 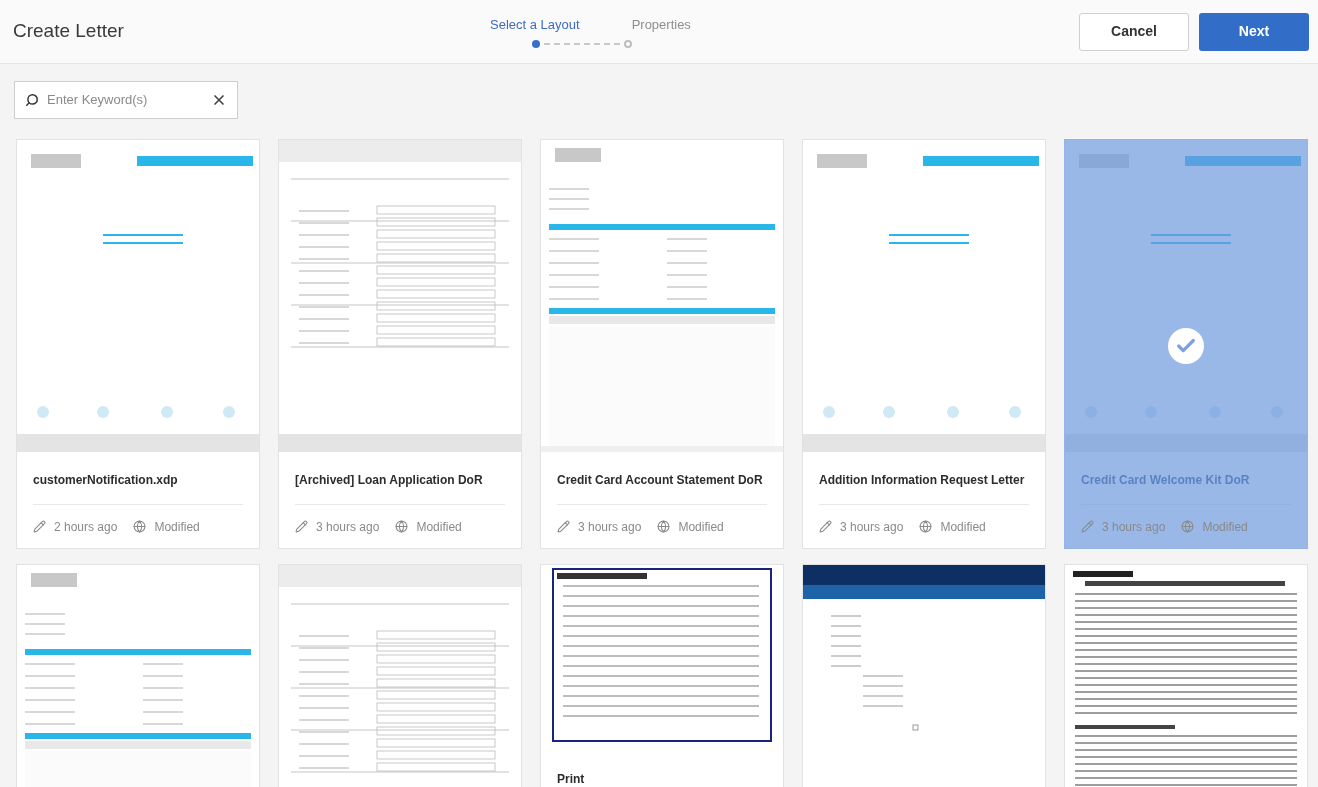 What do you see at coordinates (661, 25) in the screenshot?
I see `step-label: Properties` at bounding box center [661, 25].